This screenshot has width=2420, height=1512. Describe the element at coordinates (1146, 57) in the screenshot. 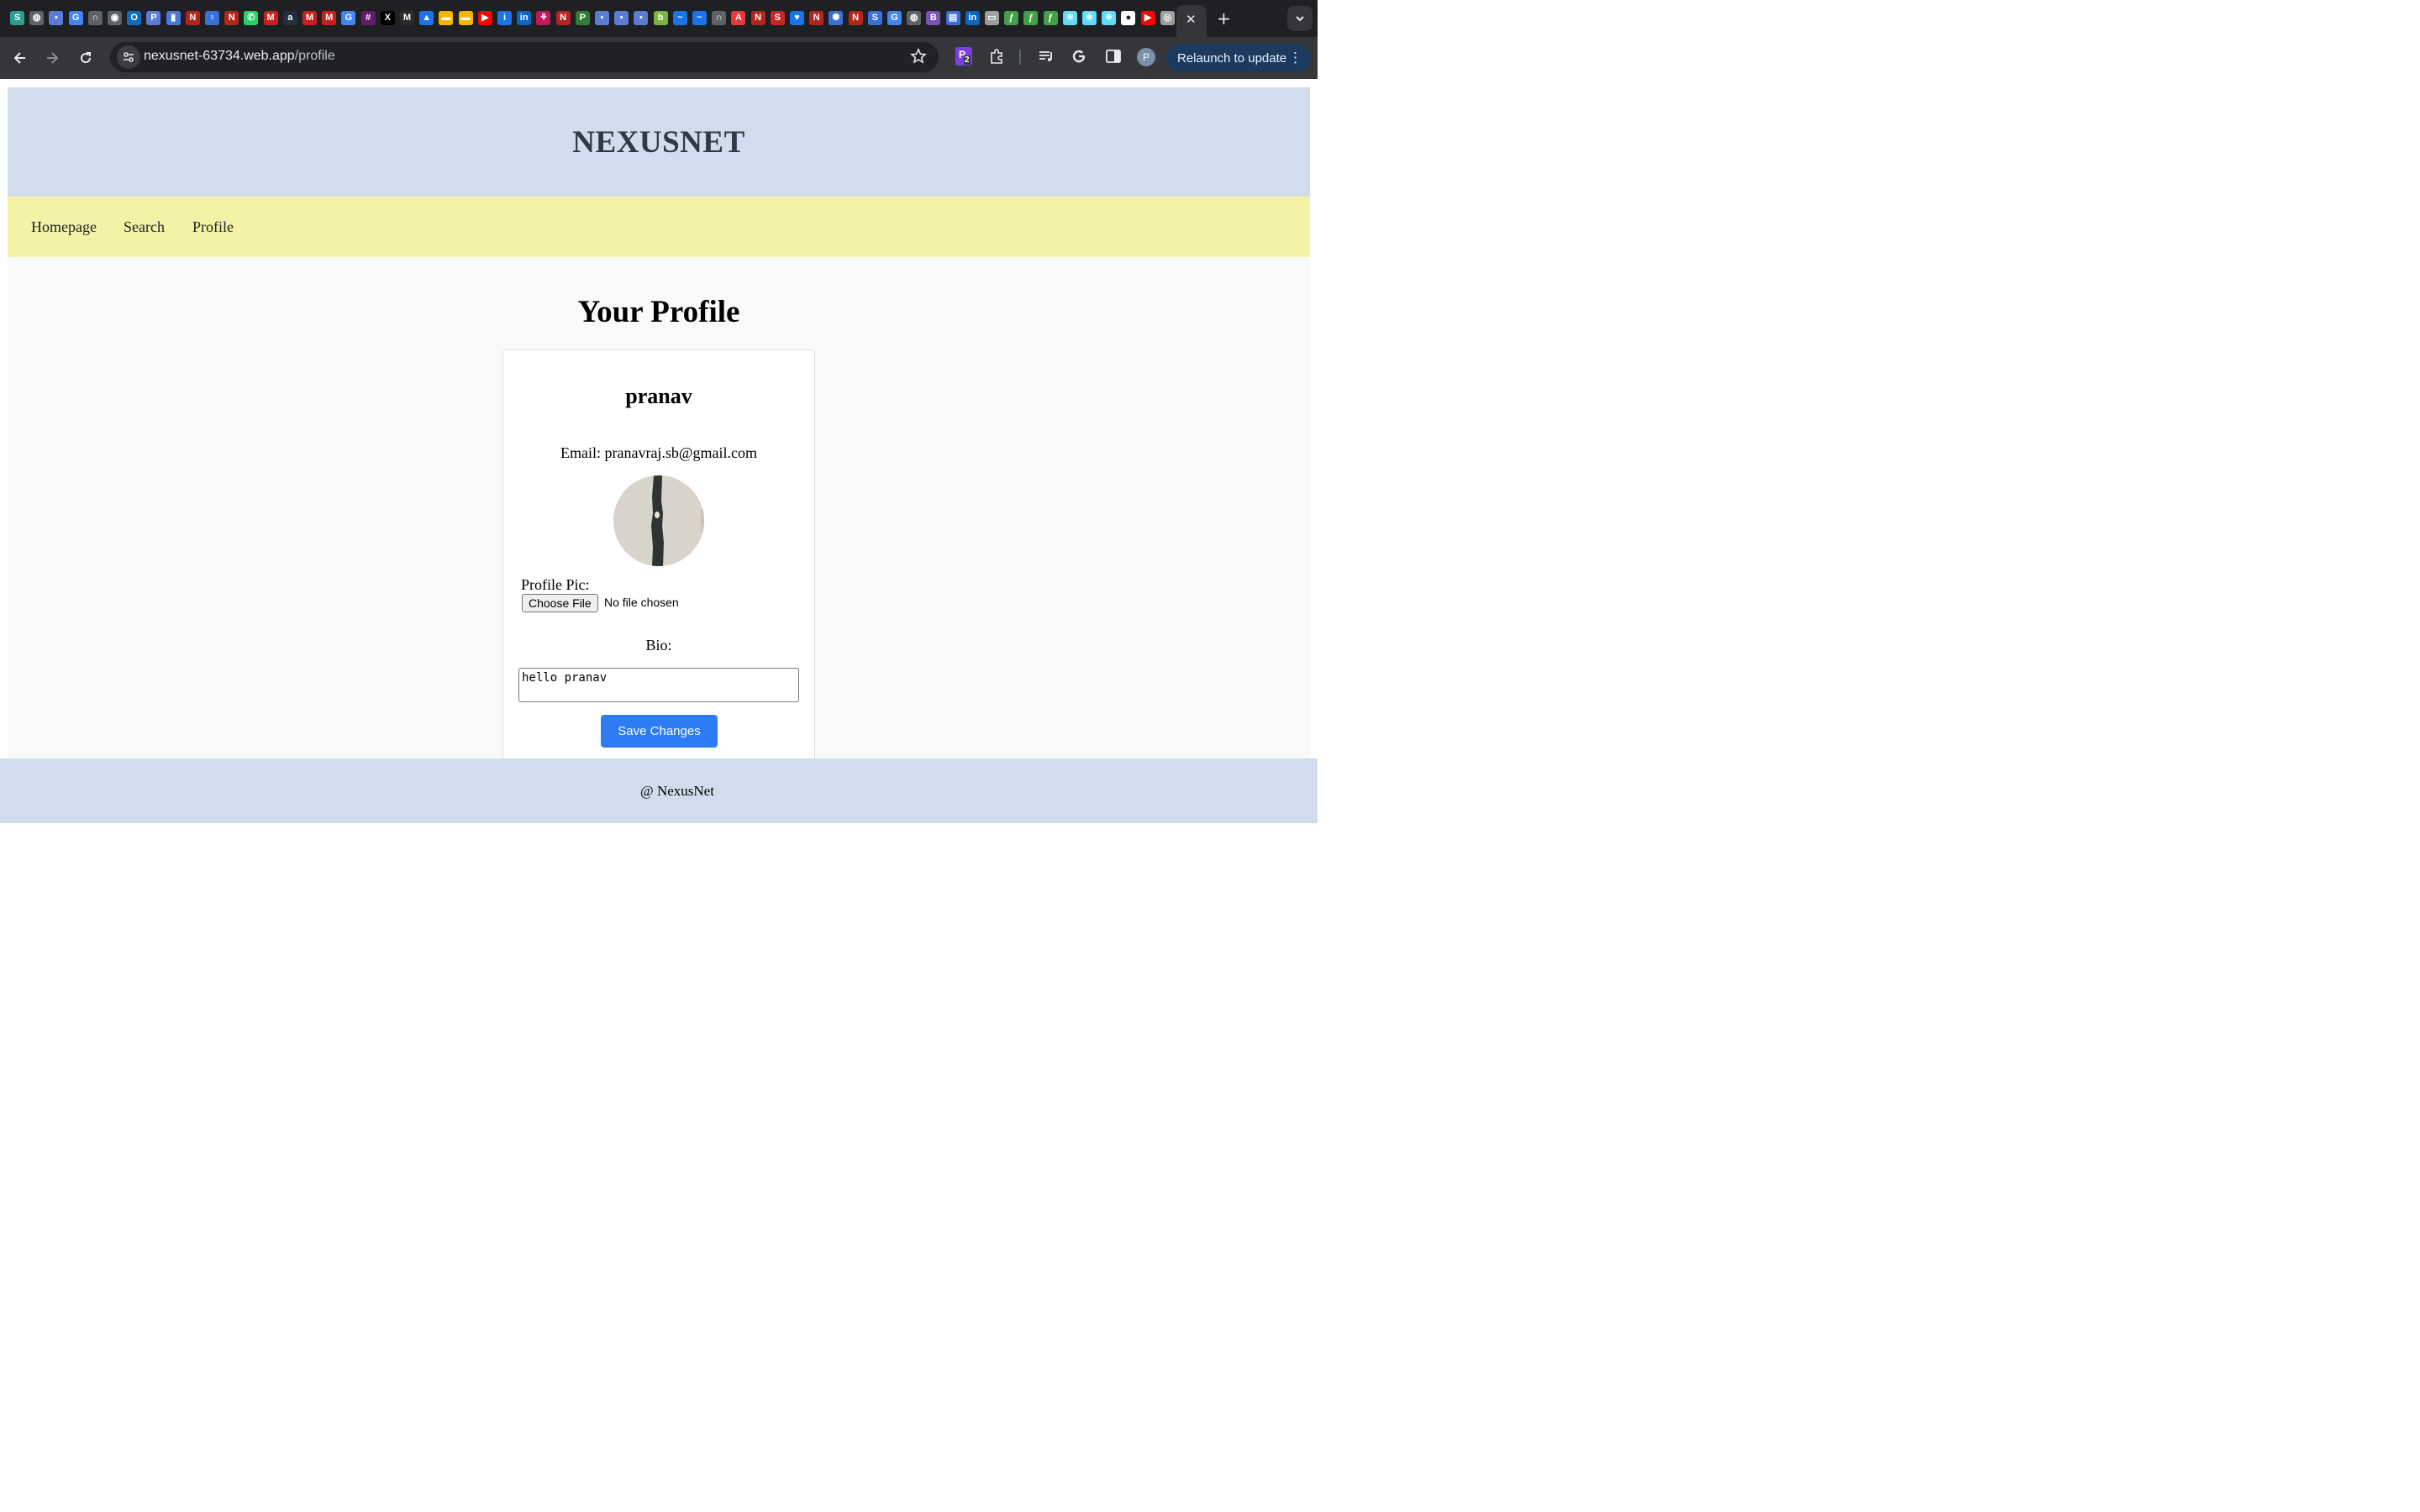

I see `profile-avatar: P` at that location.